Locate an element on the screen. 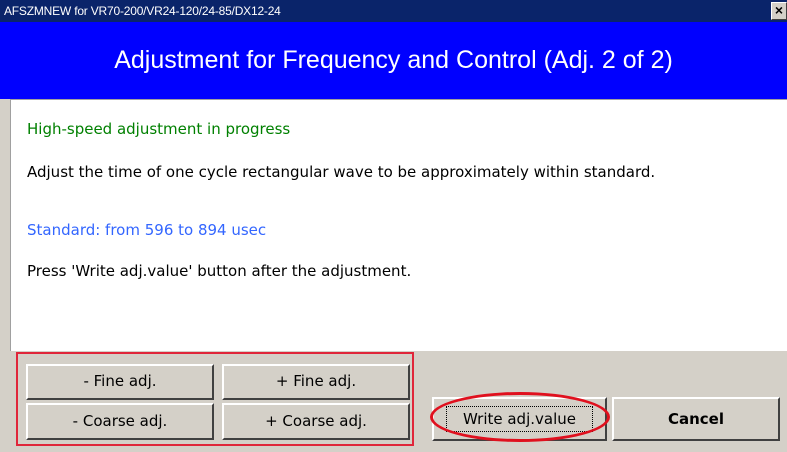  fine-increase-label: + Fine adj. is located at coordinates (316, 381).